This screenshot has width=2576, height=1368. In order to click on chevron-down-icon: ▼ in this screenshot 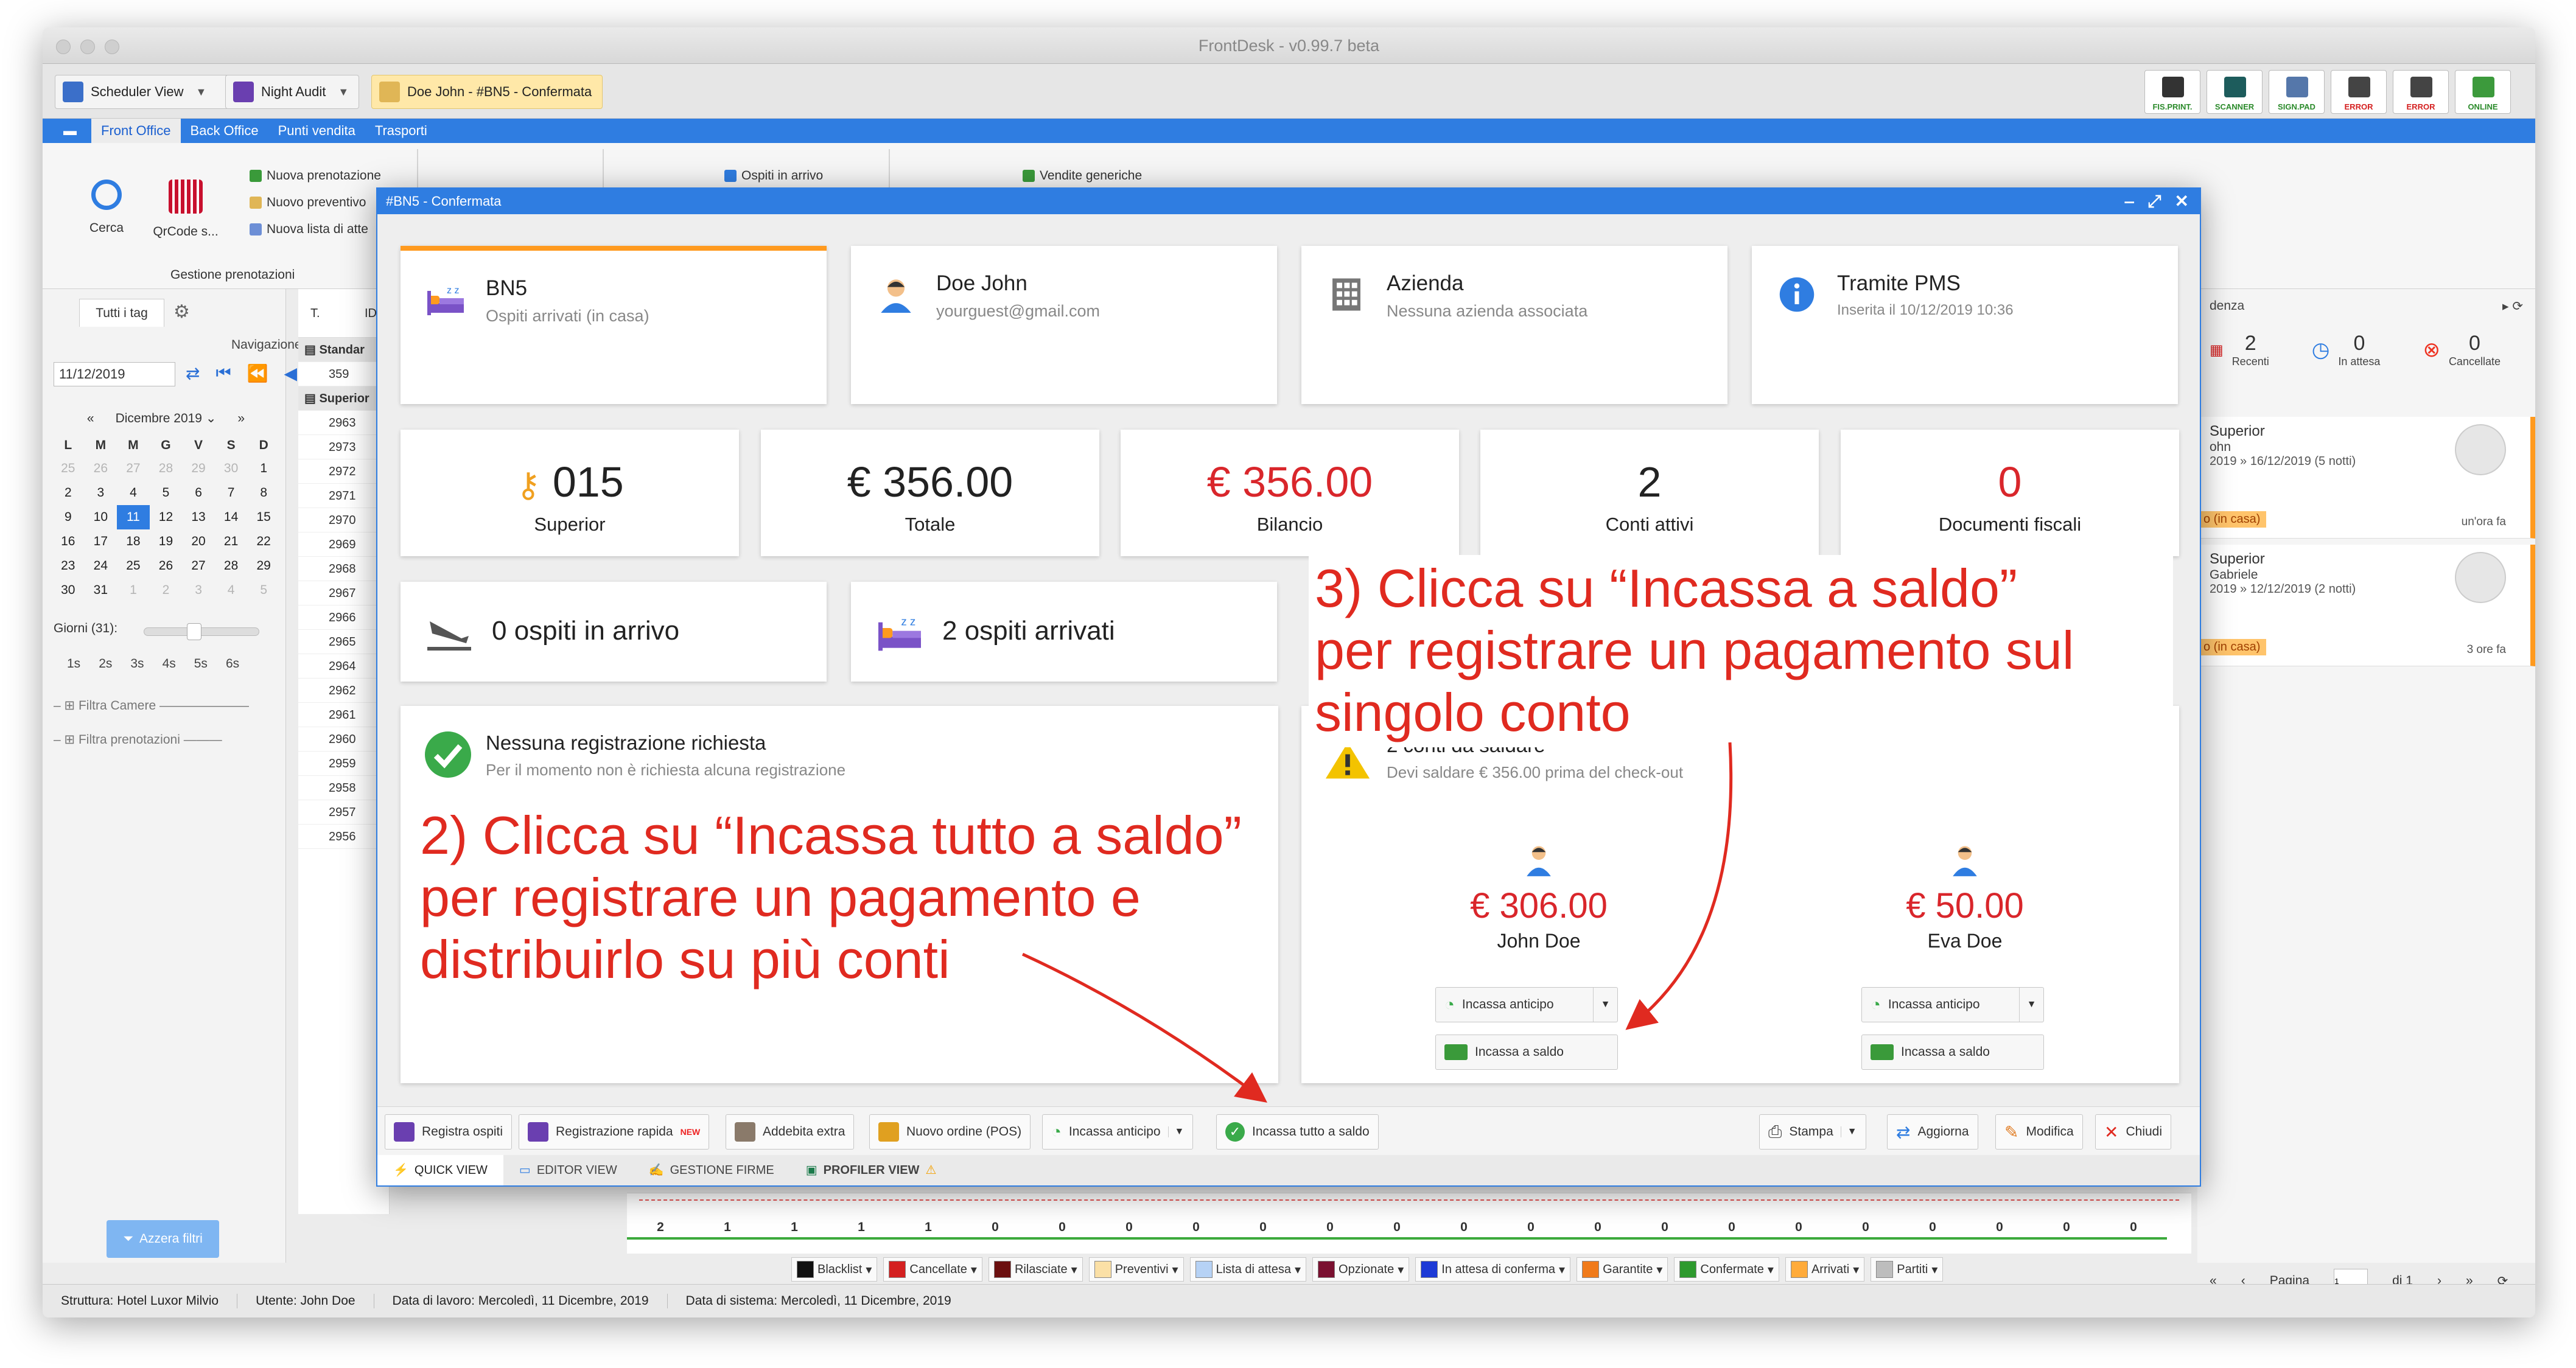, I will do `click(1175, 1132)`.